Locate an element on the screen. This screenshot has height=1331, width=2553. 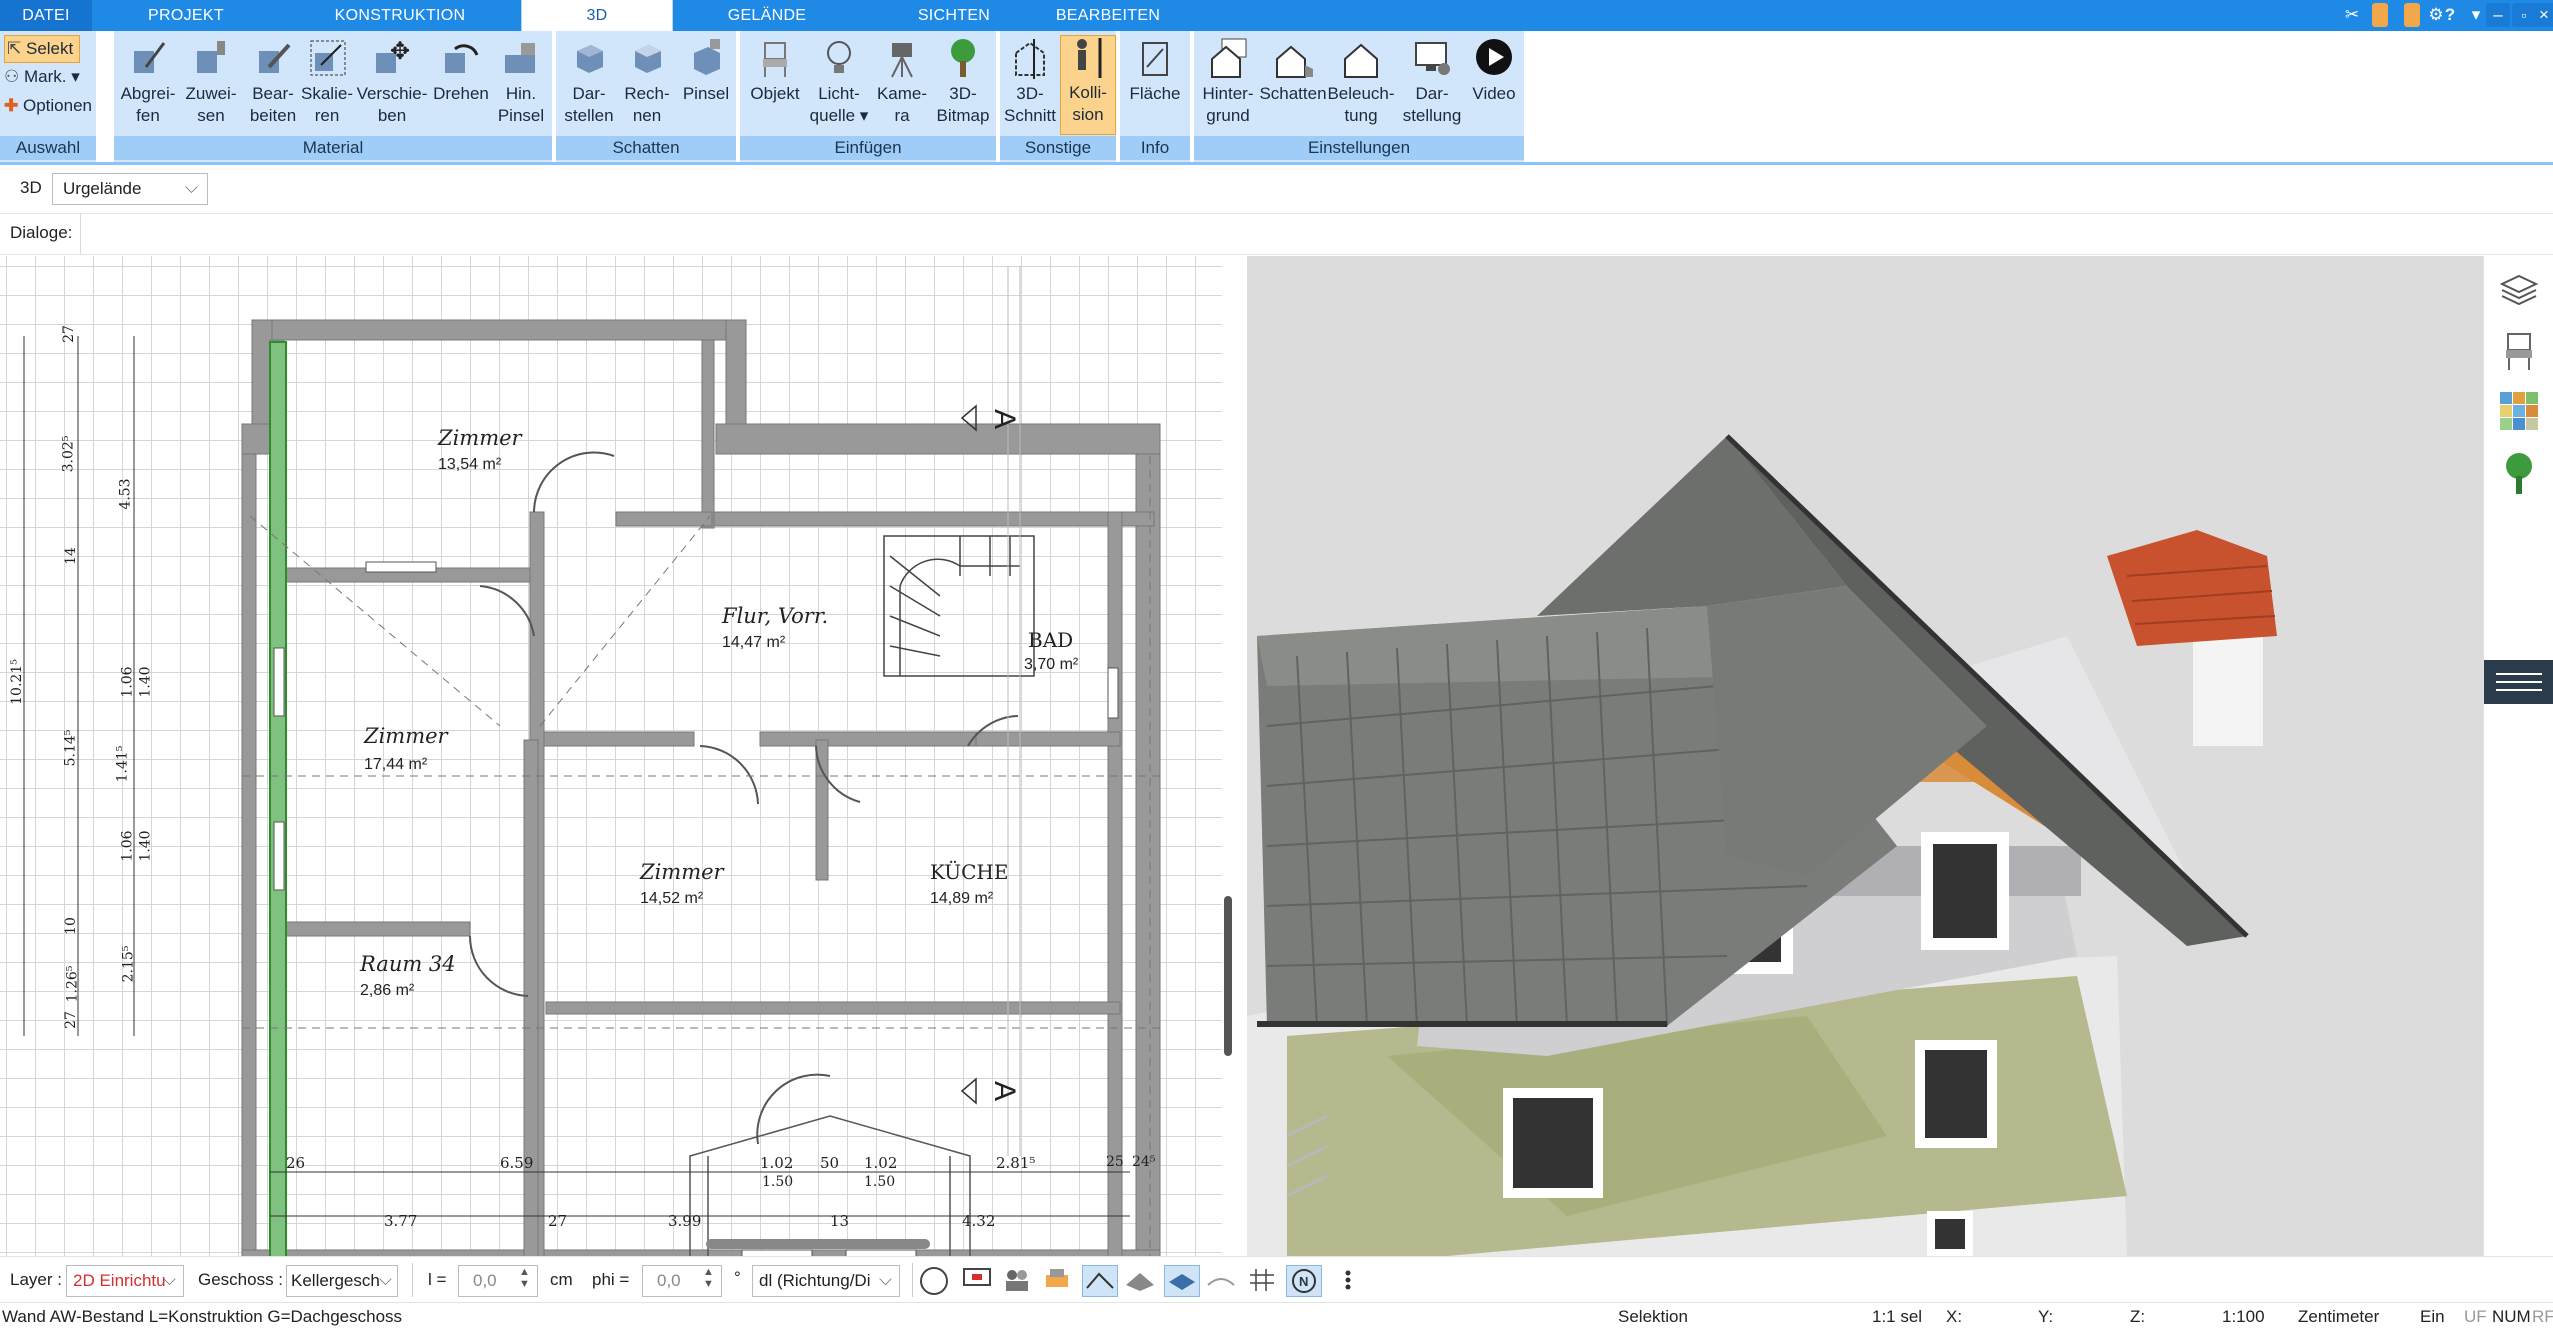
dimension-label: 1.26⁵ is located at coordinates (72, 984).